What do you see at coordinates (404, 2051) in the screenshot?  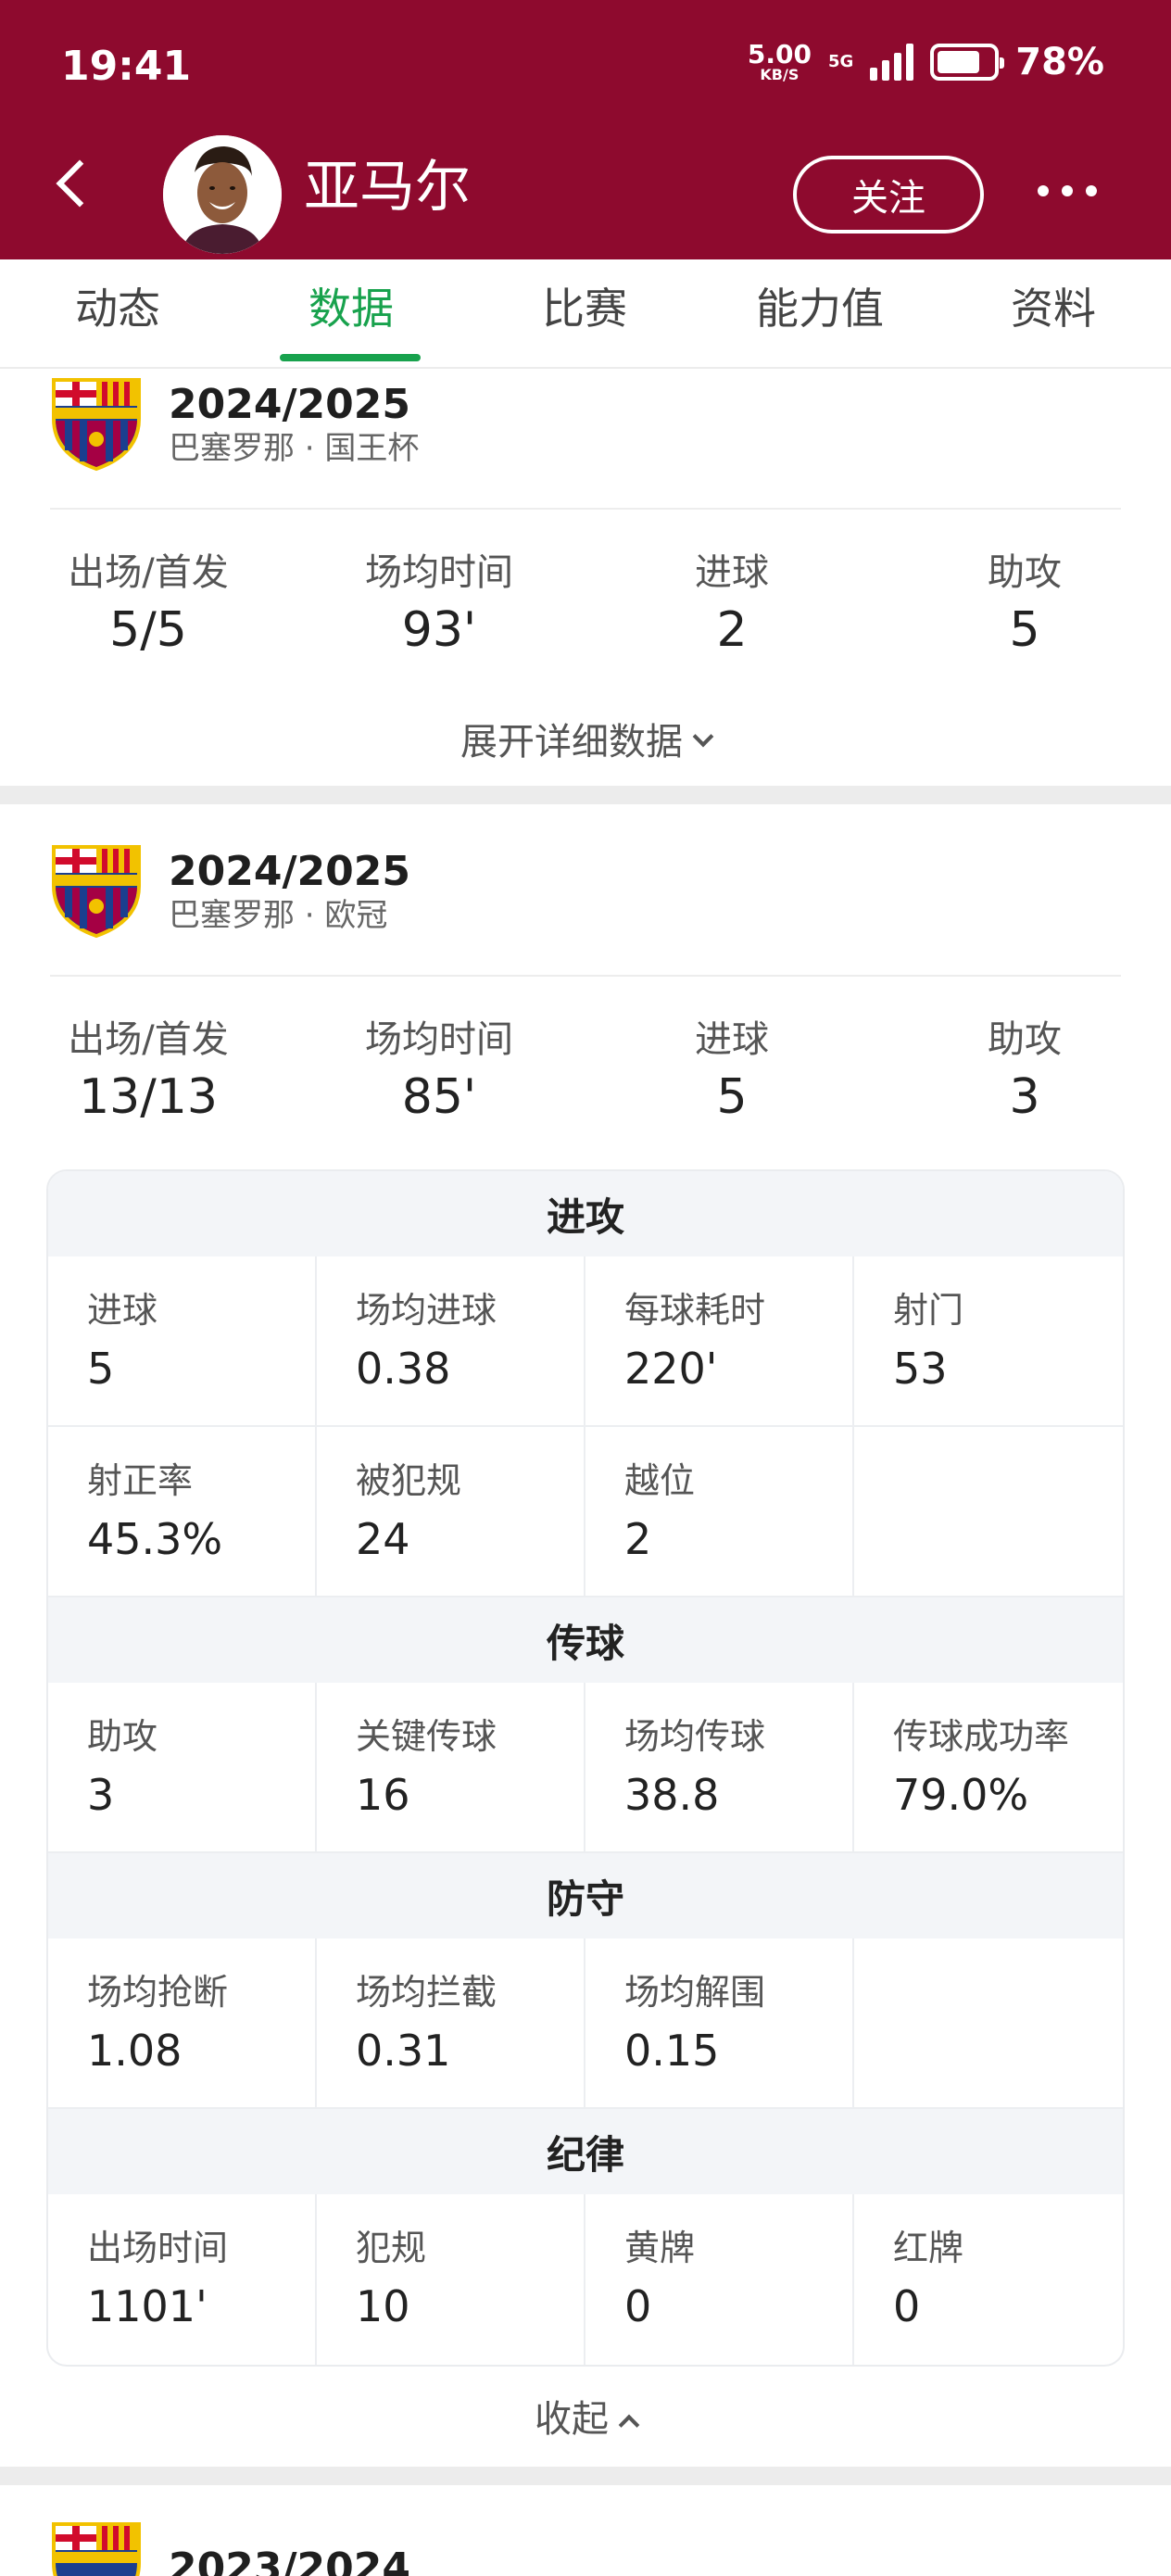 I see `cell-value: 0.31` at bounding box center [404, 2051].